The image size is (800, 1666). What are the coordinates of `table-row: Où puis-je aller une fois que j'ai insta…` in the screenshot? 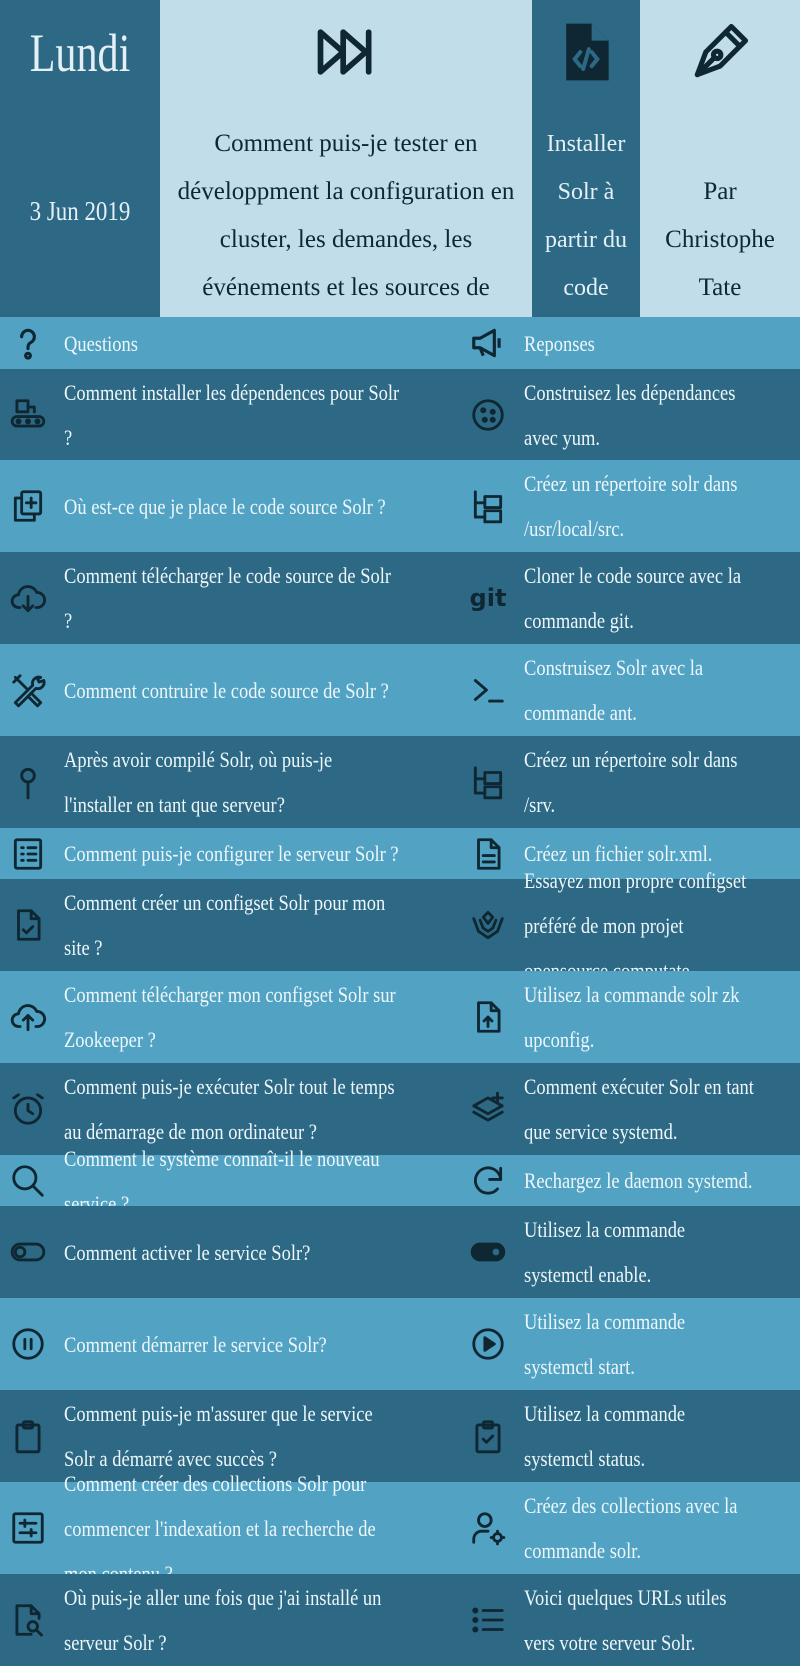 It's located at (400, 1620).